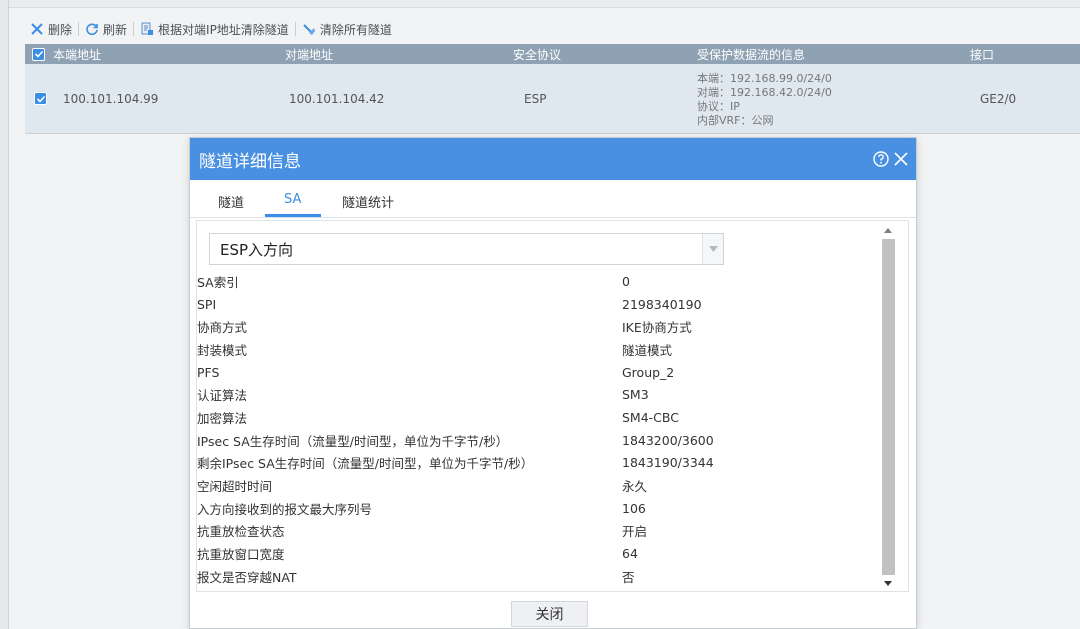 This screenshot has height=629, width=1080. I want to click on tab-tunnel-statistics: 隧道统计, so click(368, 201).